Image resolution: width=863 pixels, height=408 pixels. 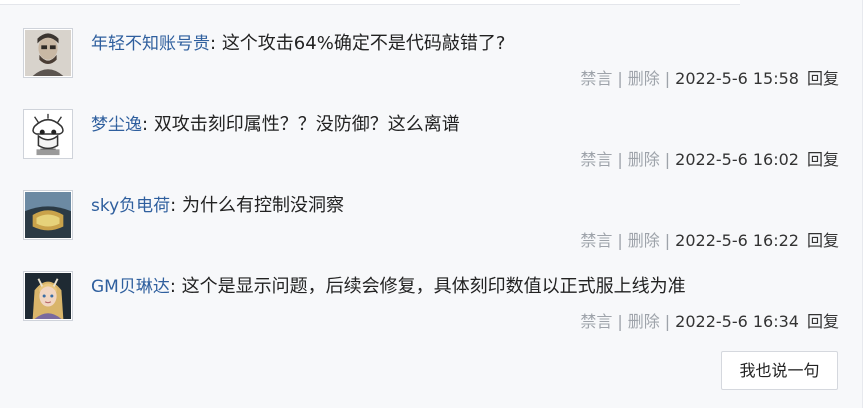 What do you see at coordinates (306, 124) in the screenshot?
I see `comment-text: 双攻击刻印属性？？没防御？这么离谱` at bounding box center [306, 124].